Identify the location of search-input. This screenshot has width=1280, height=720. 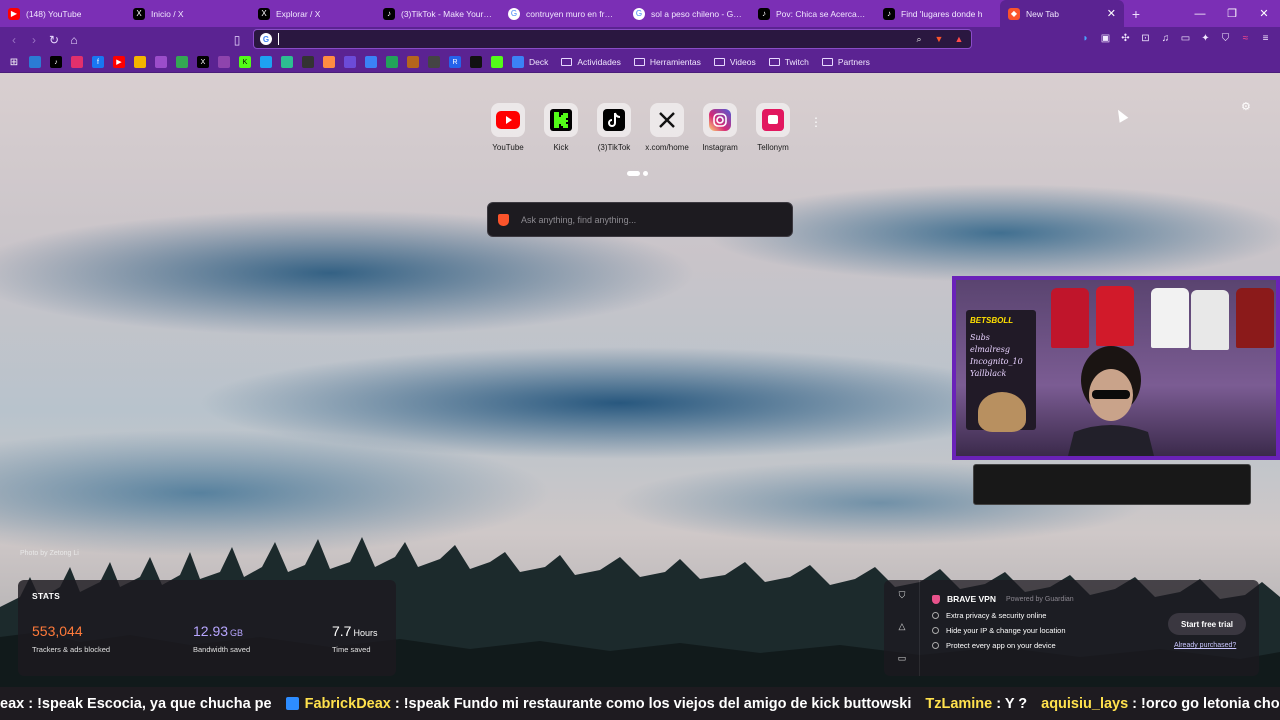
(641, 219).